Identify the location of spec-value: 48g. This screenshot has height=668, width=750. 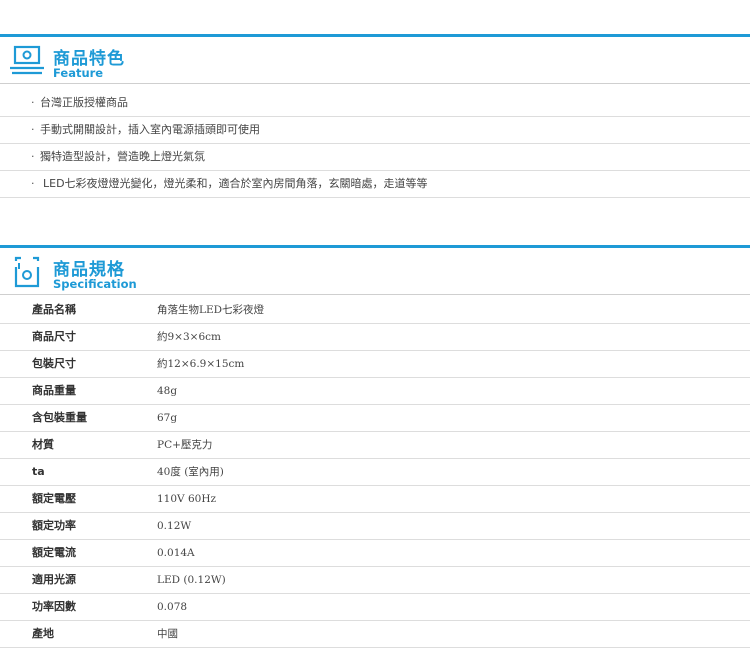
(167, 391).